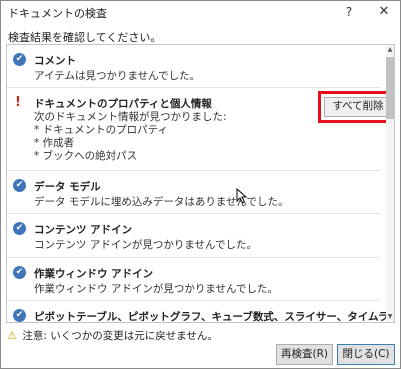 This screenshot has height=369, width=401. What do you see at coordinates (161, 202) in the screenshot?
I see `result-message: データ モデルに埋め込みデータはありませんでした。` at bounding box center [161, 202].